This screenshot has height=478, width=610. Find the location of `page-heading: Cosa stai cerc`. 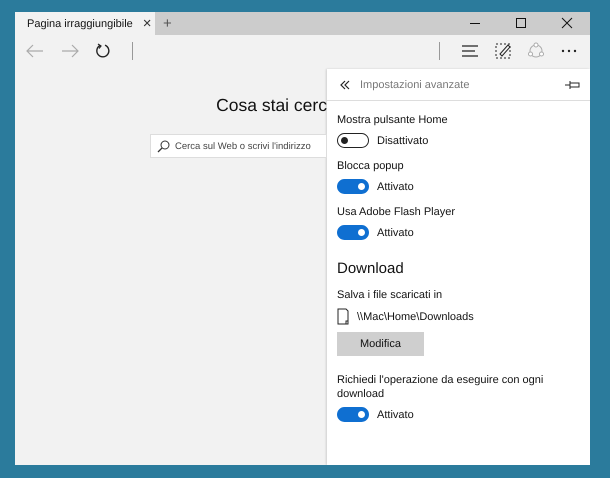

page-heading: Cosa stai cerc is located at coordinates (271, 105).